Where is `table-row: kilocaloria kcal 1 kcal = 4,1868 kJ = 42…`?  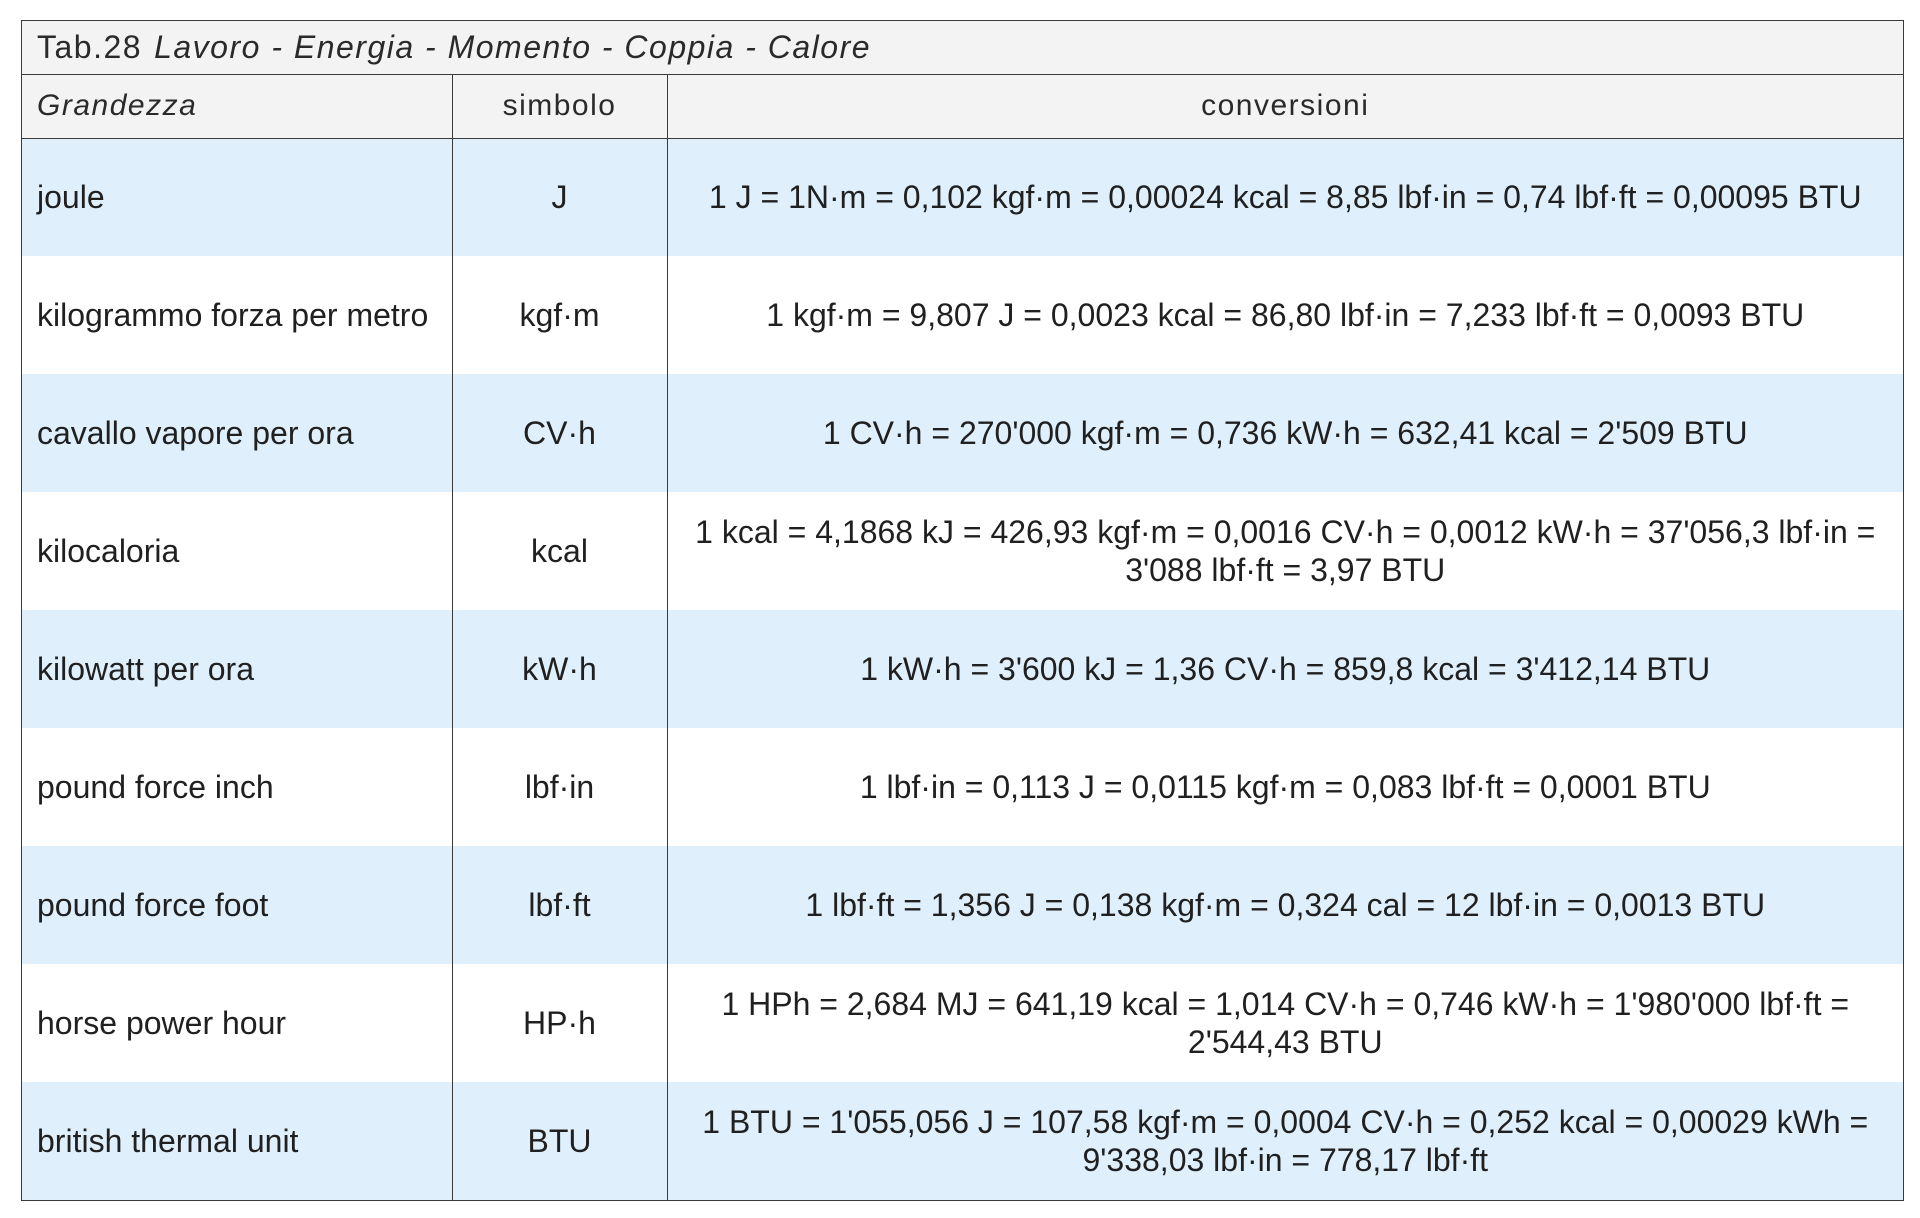
table-row: kilocaloria kcal 1 kcal = 4,1868 kJ = 42… is located at coordinates (962, 551).